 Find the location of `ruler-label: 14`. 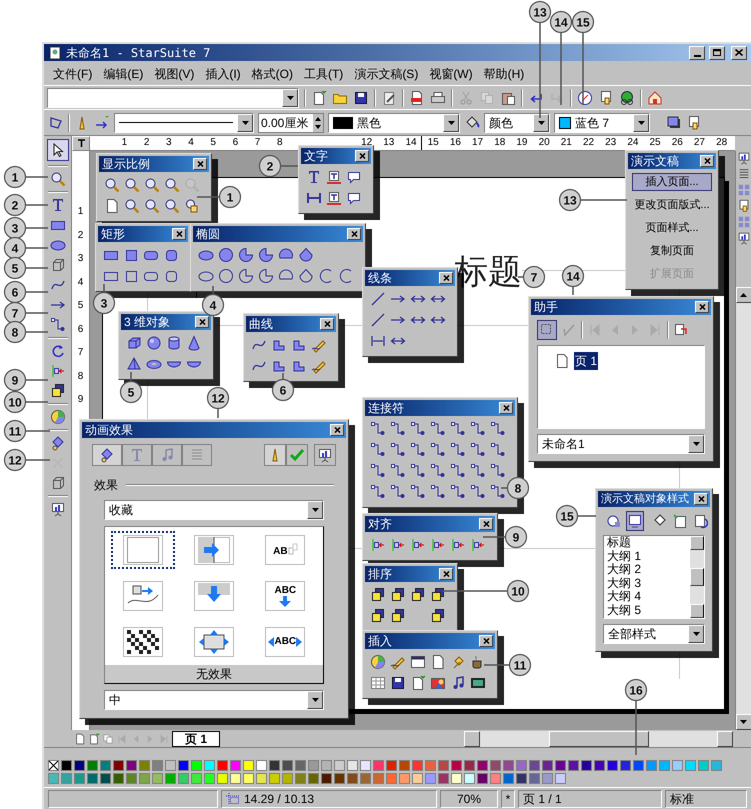

ruler-label: 14 is located at coordinates (411, 143).